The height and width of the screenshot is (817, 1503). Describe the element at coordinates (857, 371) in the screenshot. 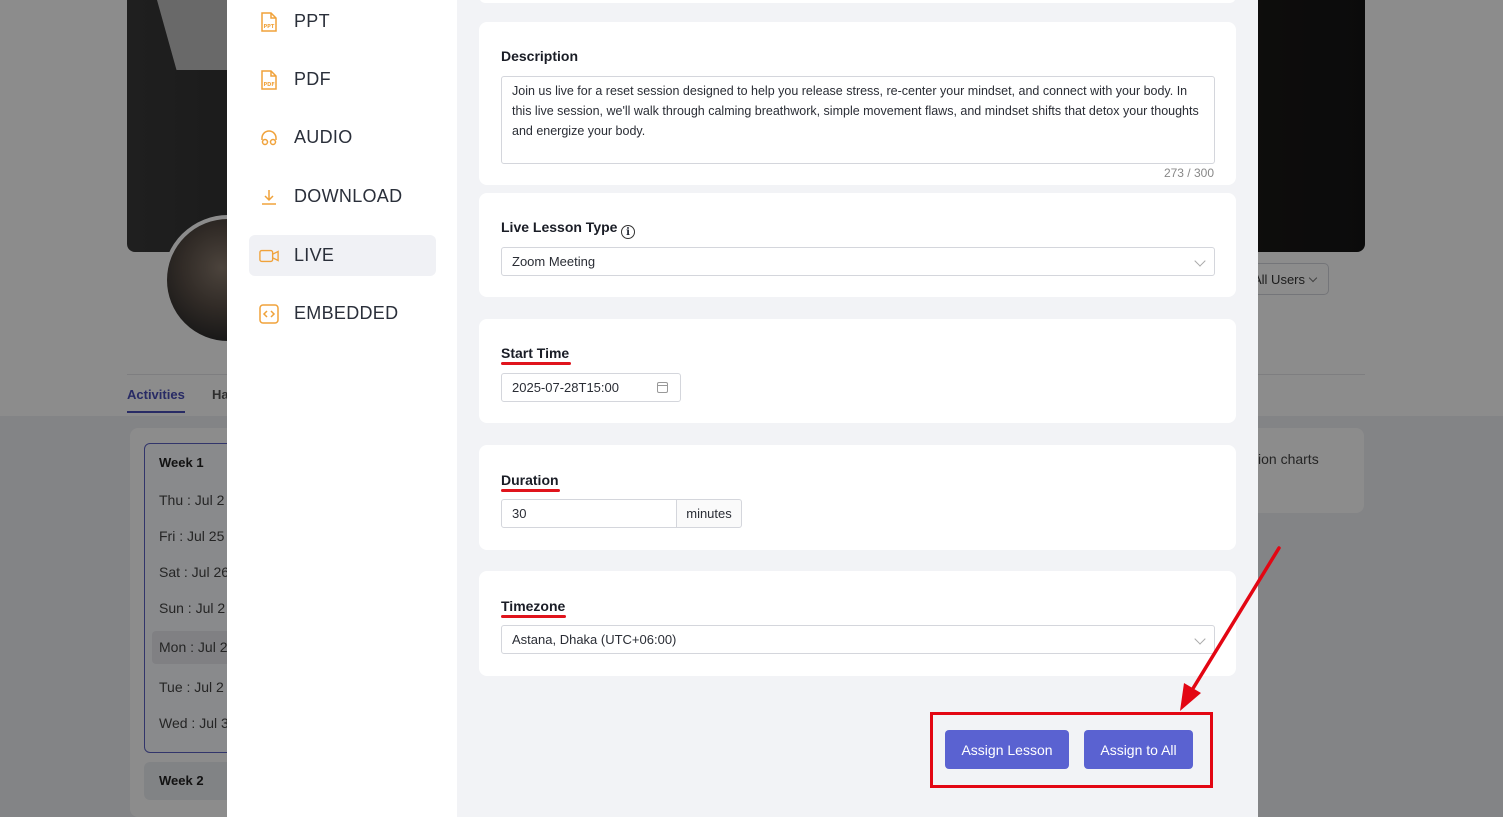

I see `start-time-card: Start Time 2025-07-28T15:00` at that location.